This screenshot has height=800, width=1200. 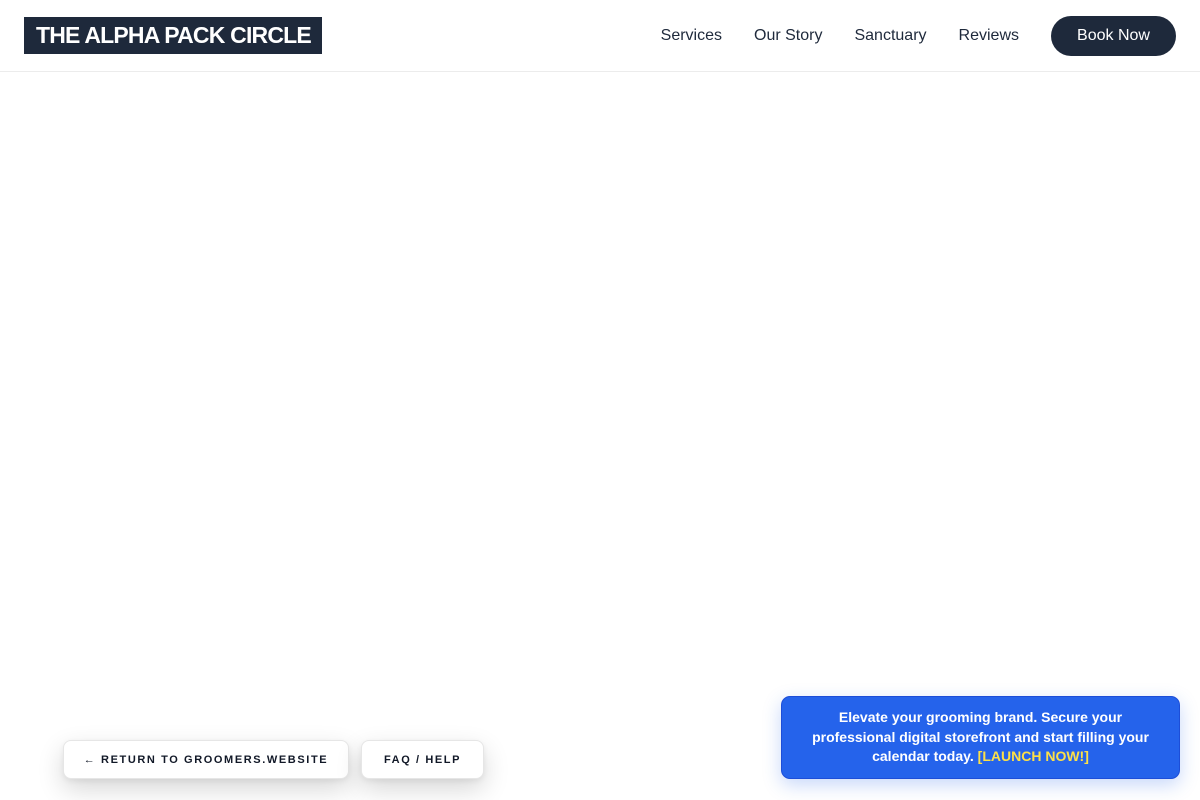 What do you see at coordinates (206, 759) in the screenshot?
I see `return-to-groomers-button: ← RETURN TO GROOMERS.WEBSITE` at bounding box center [206, 759].